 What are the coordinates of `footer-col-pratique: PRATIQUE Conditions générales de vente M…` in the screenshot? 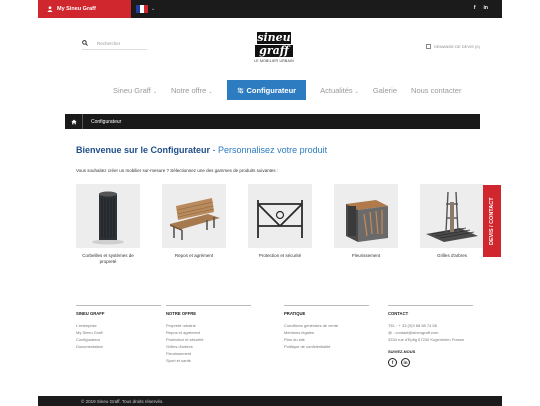 It's located at (326, 327).